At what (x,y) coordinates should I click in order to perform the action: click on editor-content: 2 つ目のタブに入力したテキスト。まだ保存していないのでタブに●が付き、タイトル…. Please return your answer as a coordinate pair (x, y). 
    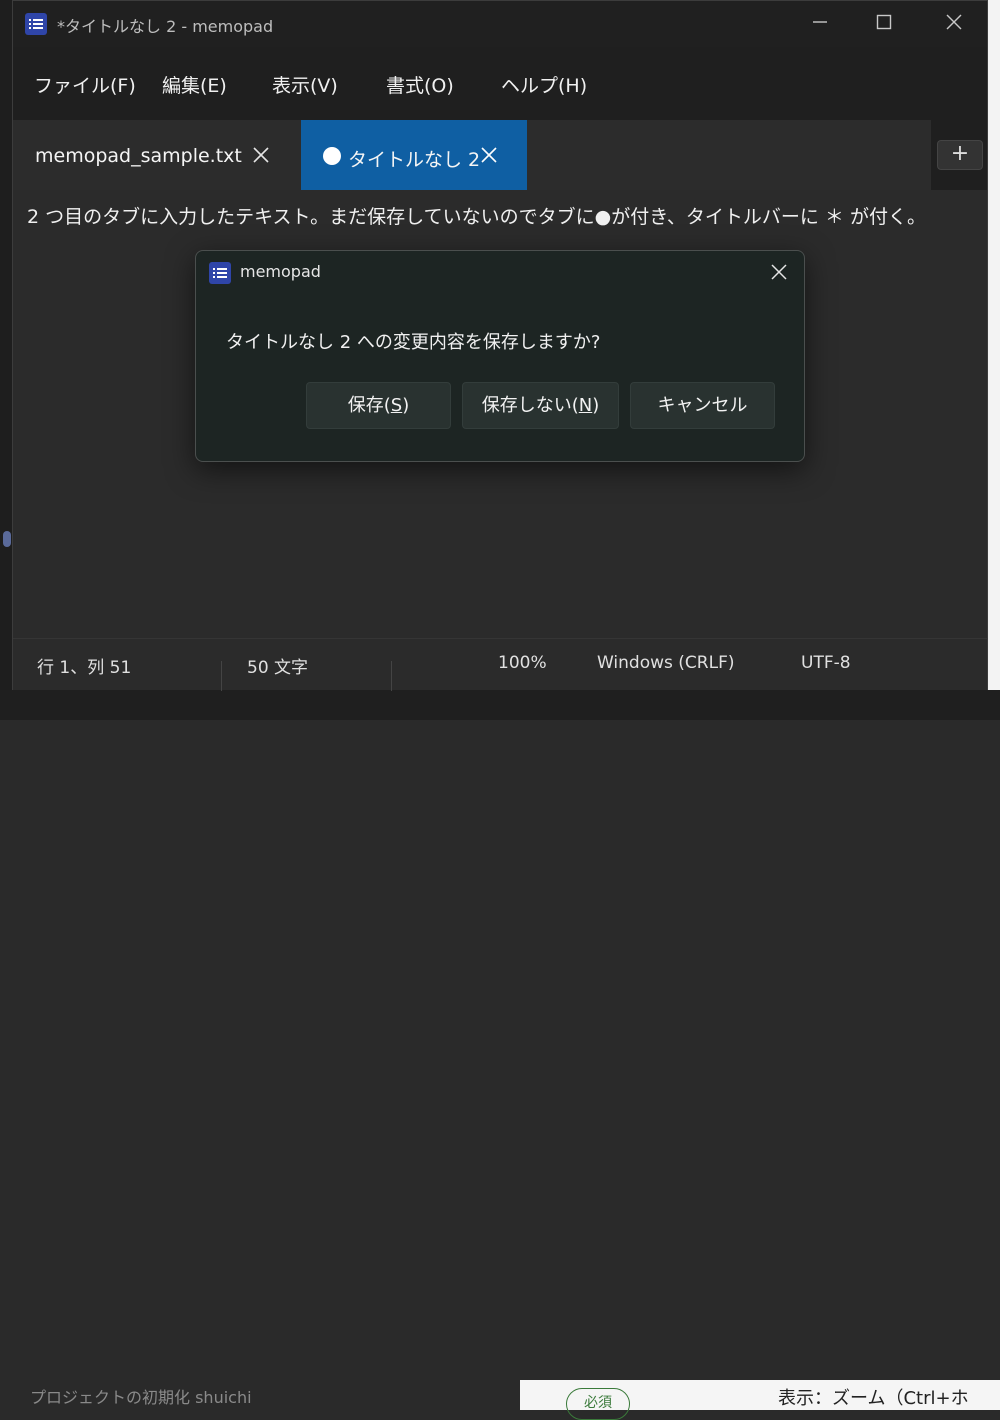
    Looking at the image, I should click on (476, 215).